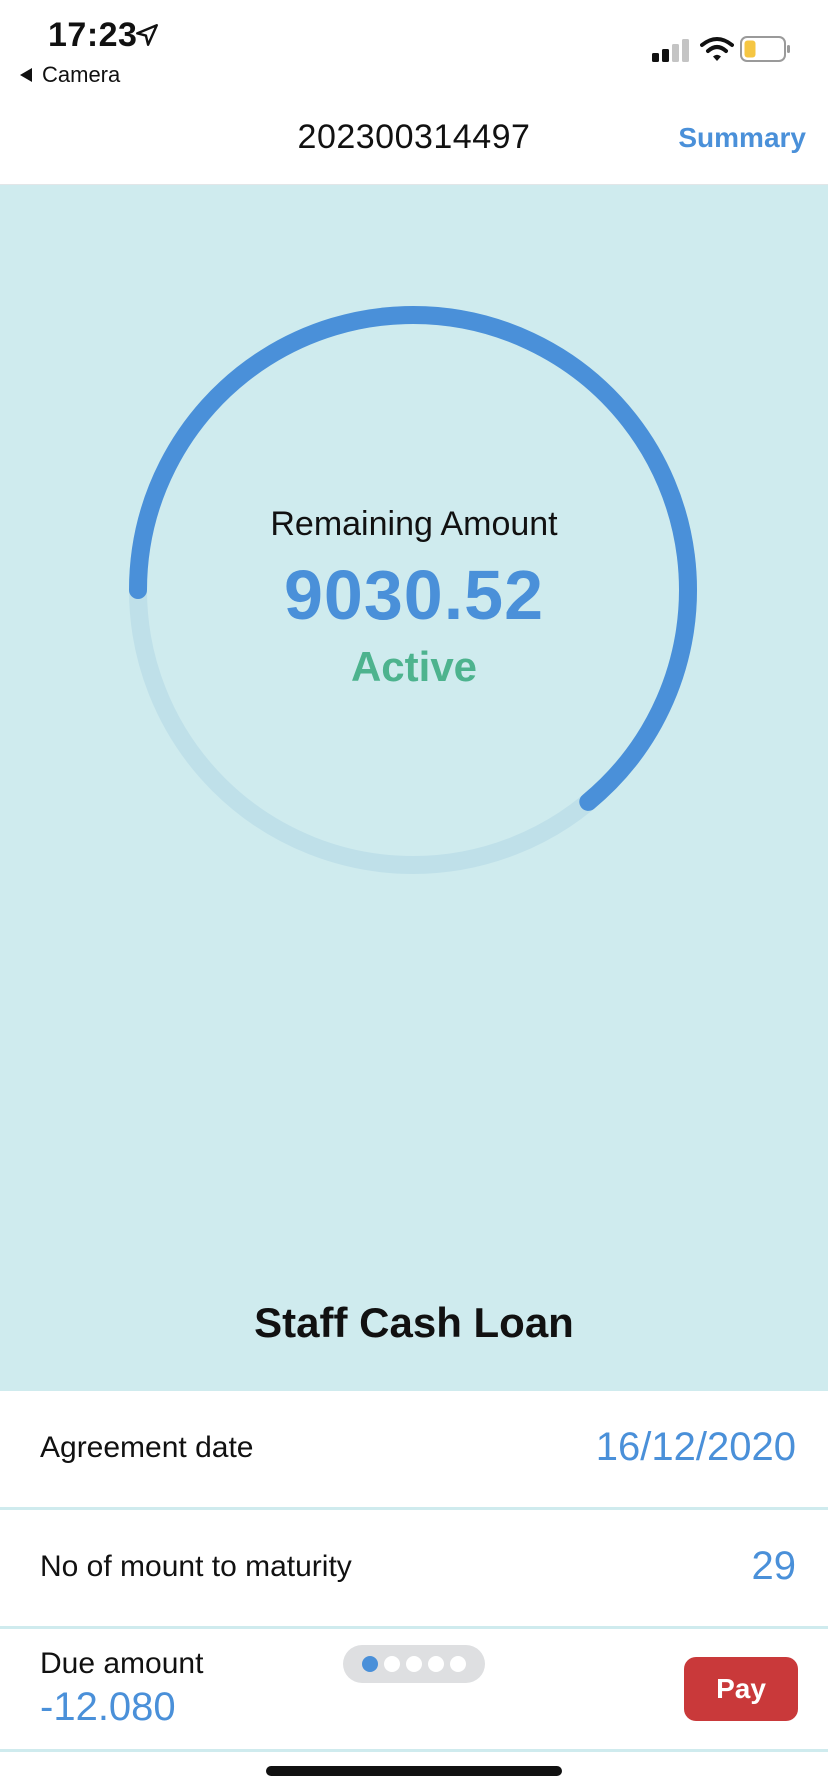 The width and height of the screenshot is (828, 1792). I want to click on back-triangle-icon, so click(26, 75).